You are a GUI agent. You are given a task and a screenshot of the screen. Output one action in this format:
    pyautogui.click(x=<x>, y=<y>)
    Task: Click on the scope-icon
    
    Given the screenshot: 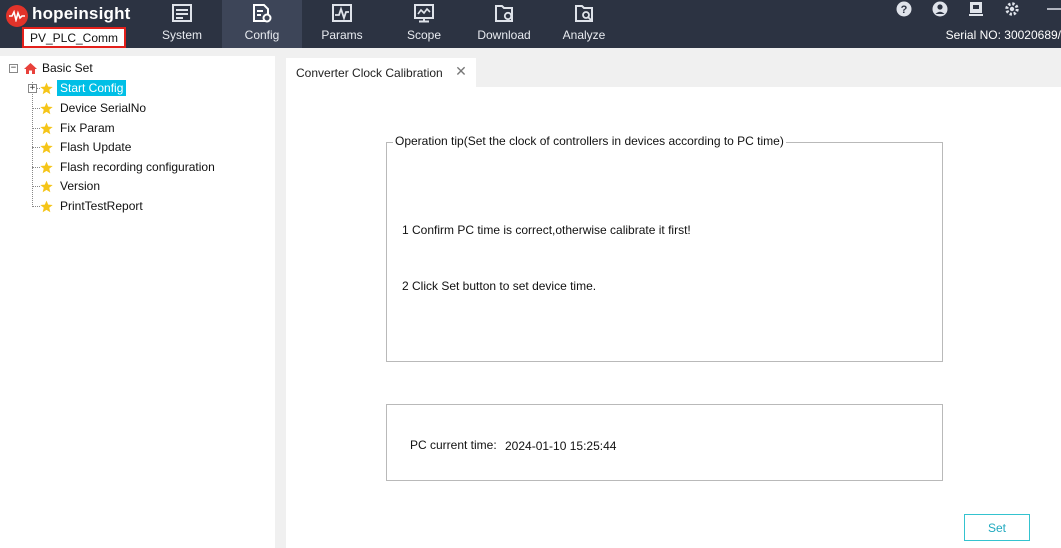 What is the action you would take?
    pyautogui.click(x=424, y=13)
    